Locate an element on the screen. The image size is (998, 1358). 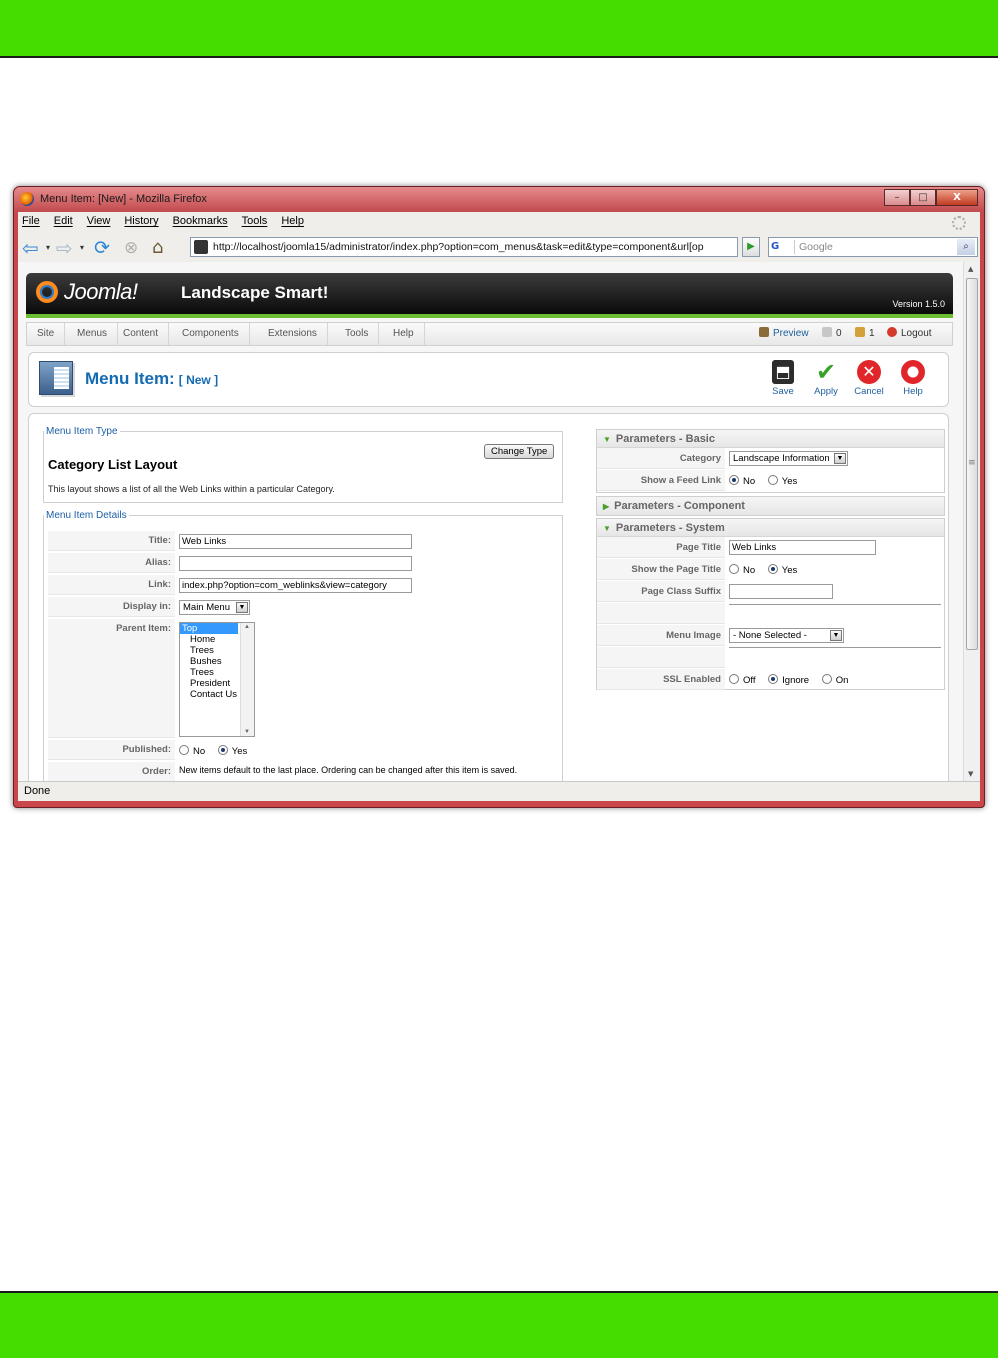
alias-input is located at coordinates (295, 563).